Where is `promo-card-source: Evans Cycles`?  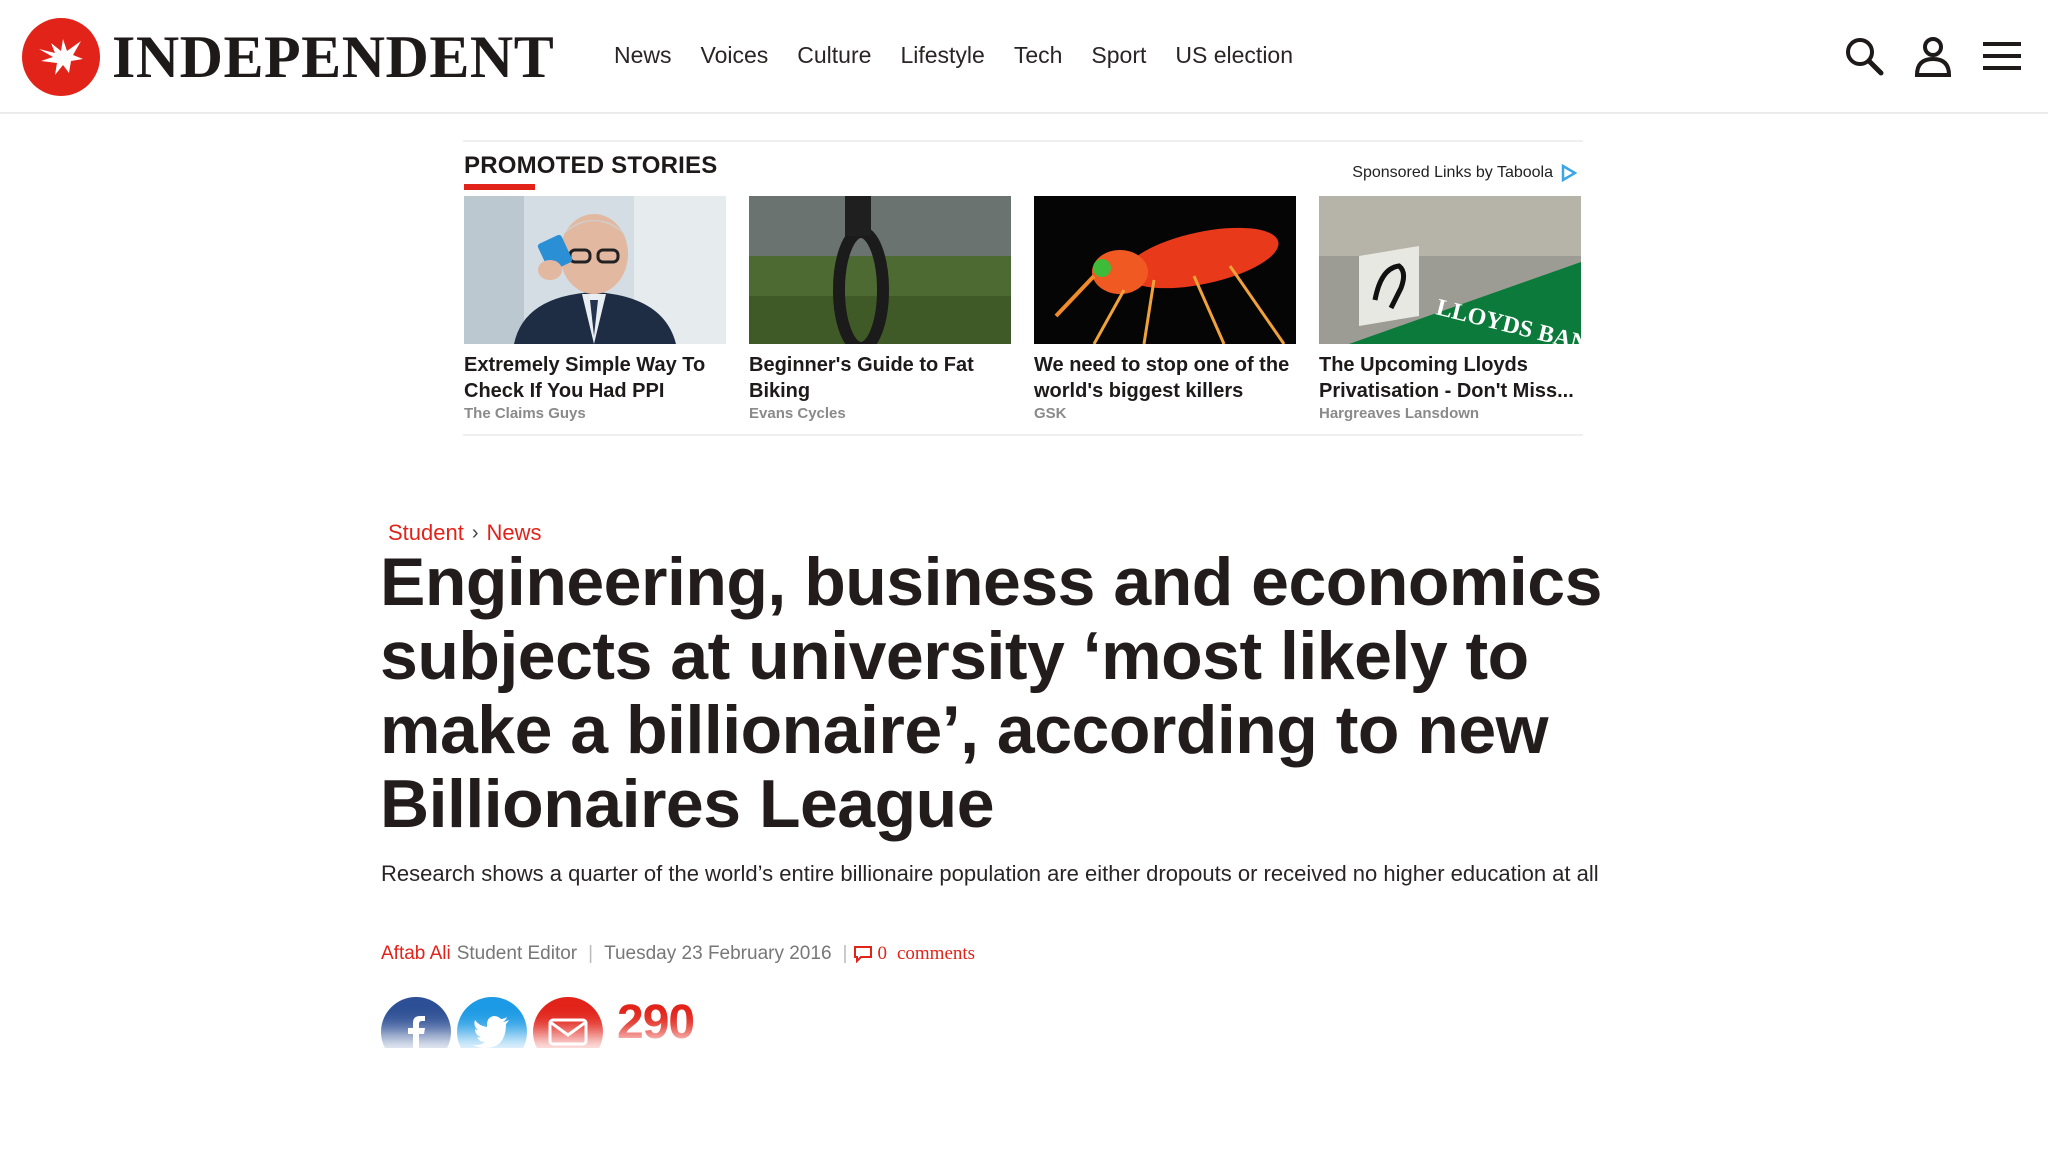 promo-card-source: Evans Cycles is located at coordinates (797, 413).